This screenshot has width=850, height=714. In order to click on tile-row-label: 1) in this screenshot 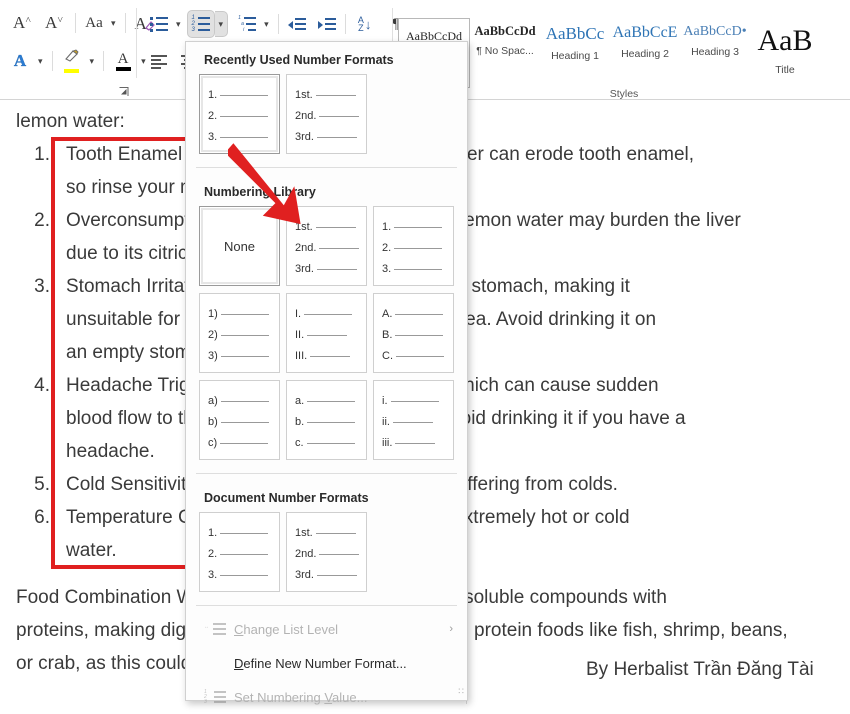, I will do `click(213, 314)`.